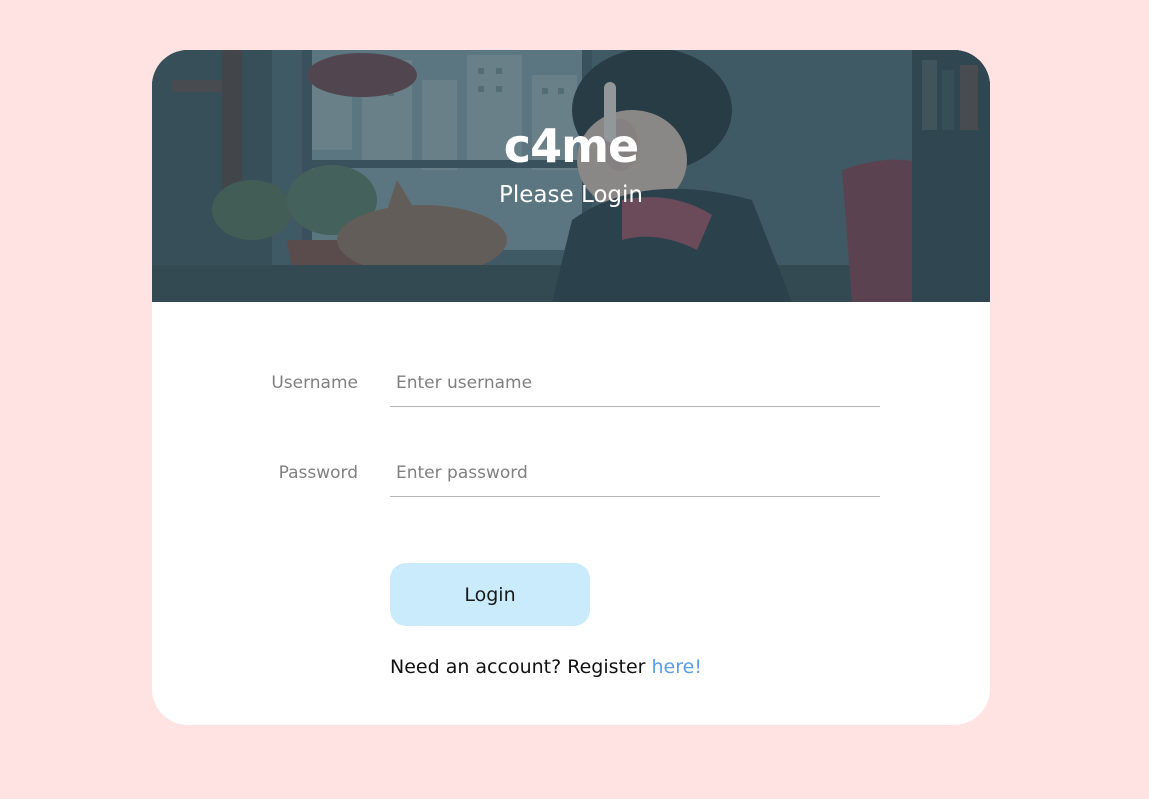  I want to click on login-button: Login, so click(490, 594).